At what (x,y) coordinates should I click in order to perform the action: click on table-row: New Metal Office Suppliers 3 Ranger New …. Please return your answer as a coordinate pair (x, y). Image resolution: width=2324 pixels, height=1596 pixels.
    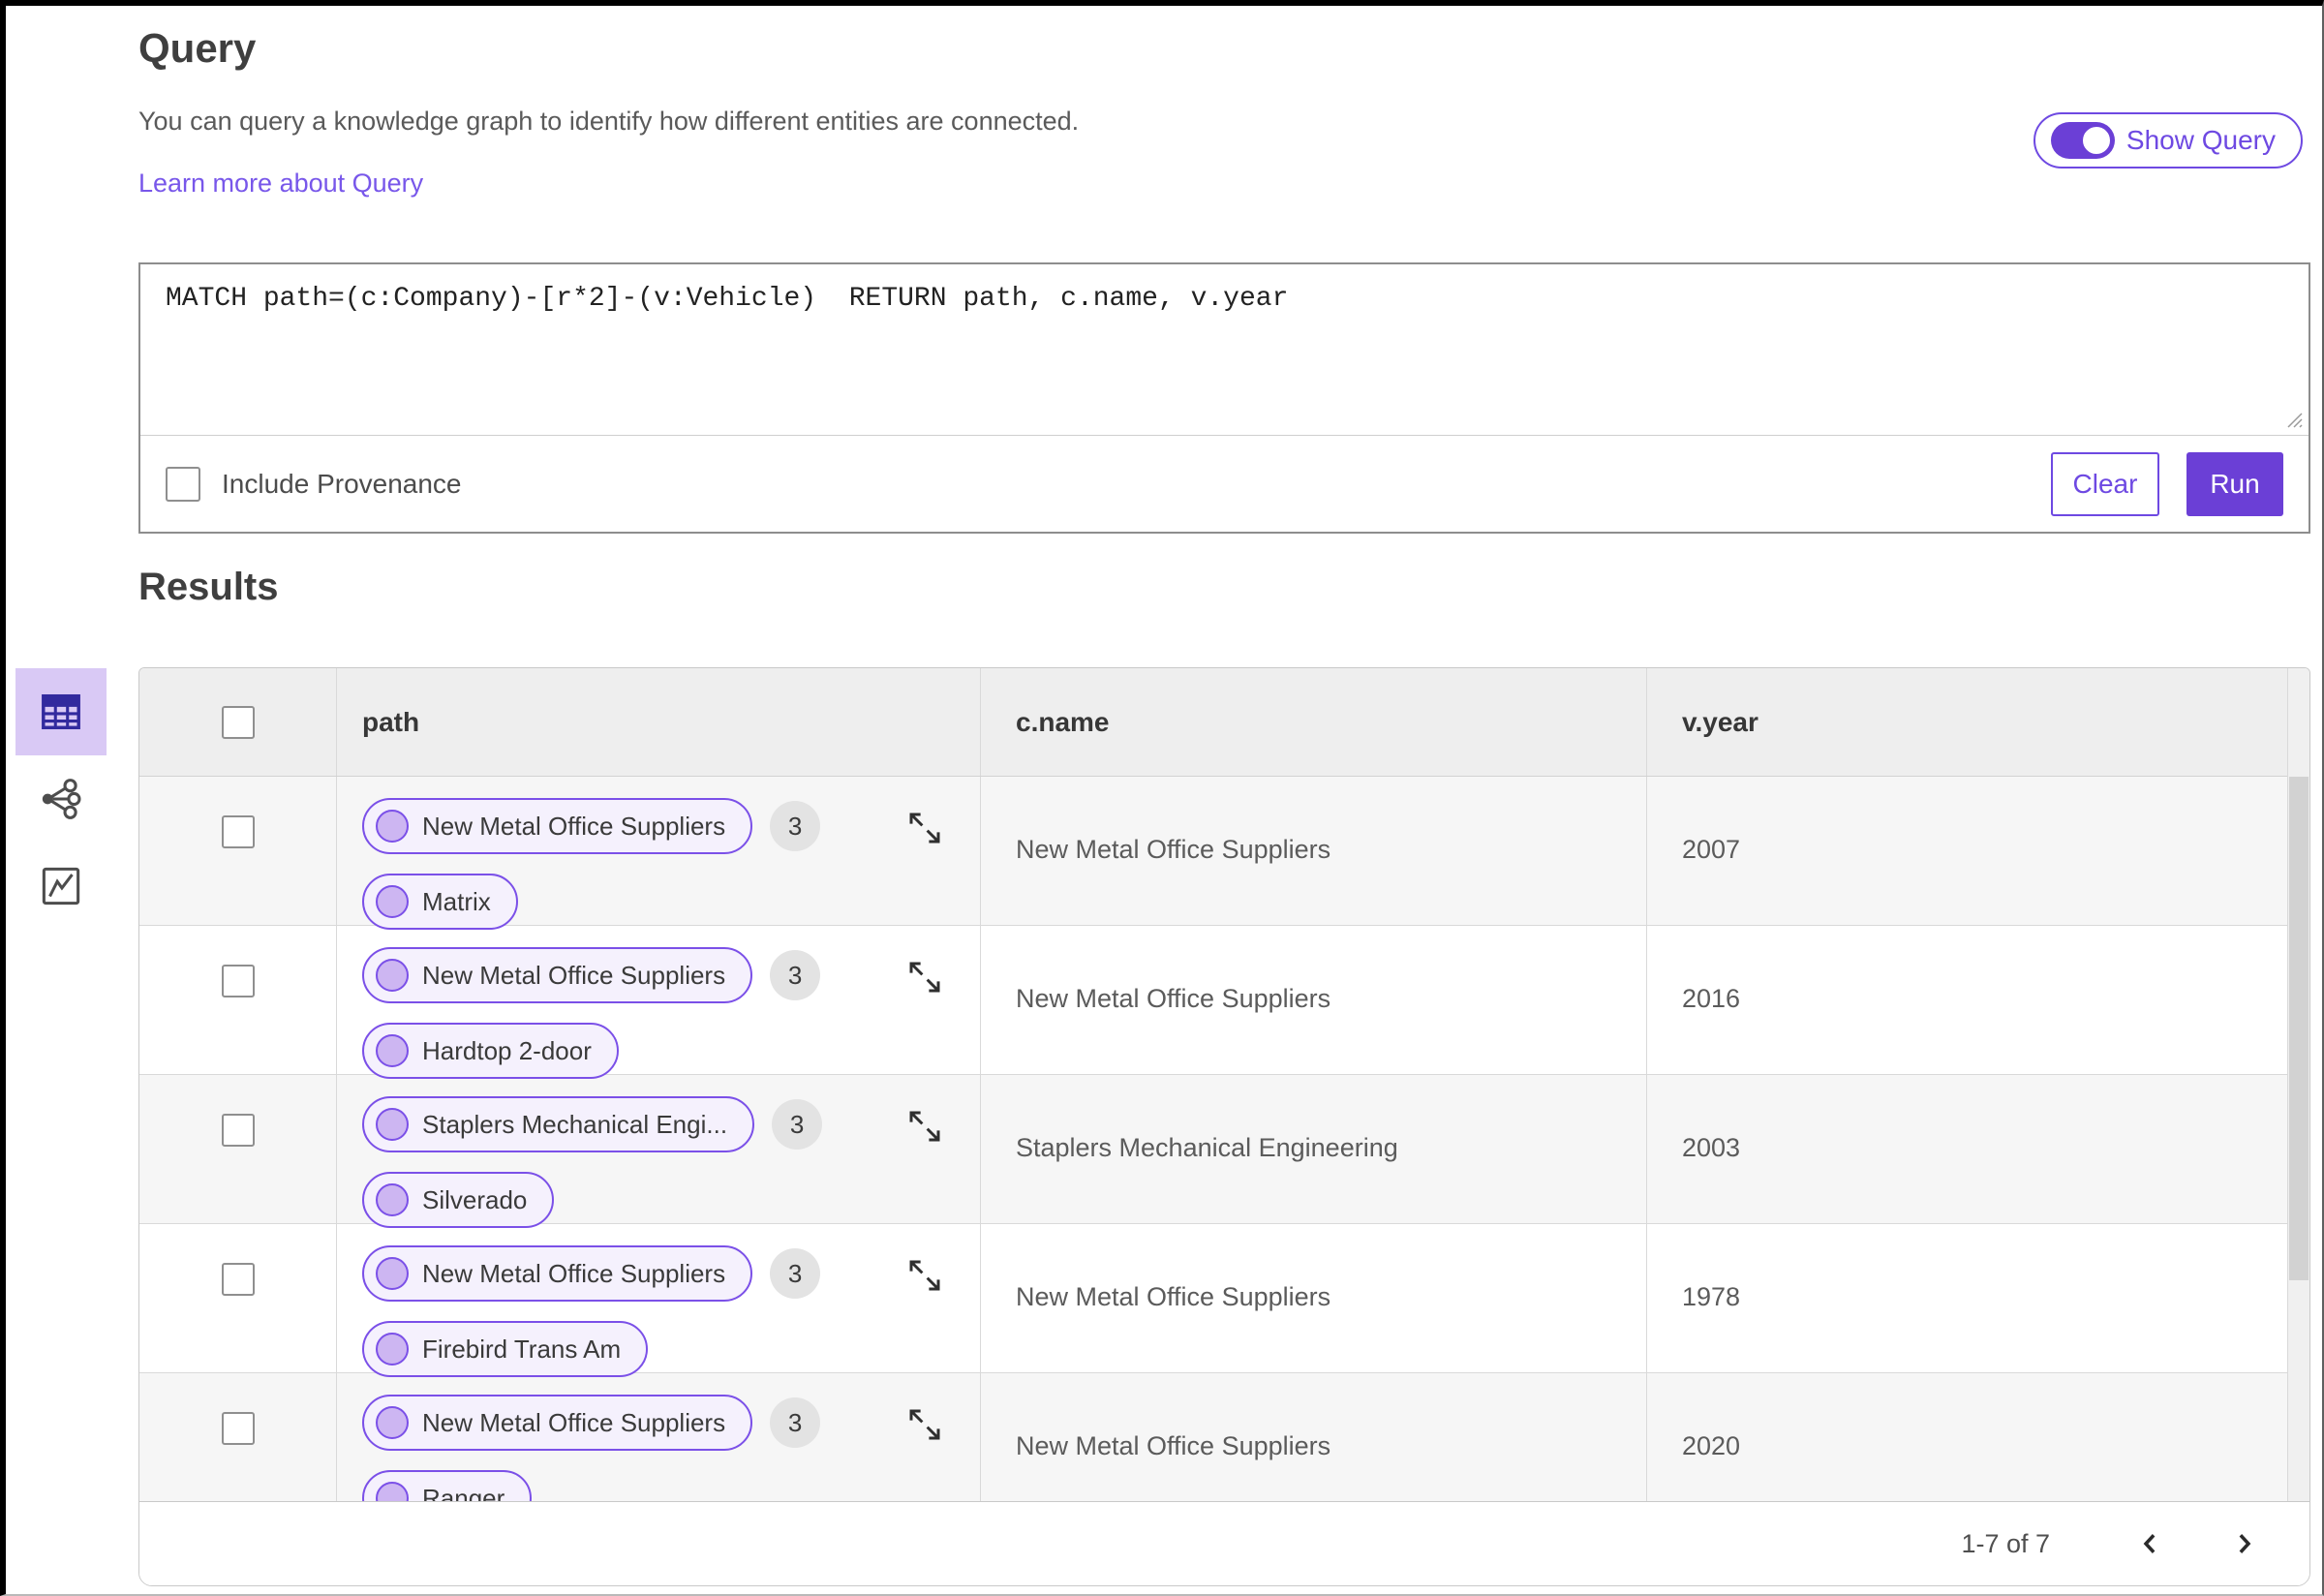
    Looking at the image, I should click on (1224, 1438).